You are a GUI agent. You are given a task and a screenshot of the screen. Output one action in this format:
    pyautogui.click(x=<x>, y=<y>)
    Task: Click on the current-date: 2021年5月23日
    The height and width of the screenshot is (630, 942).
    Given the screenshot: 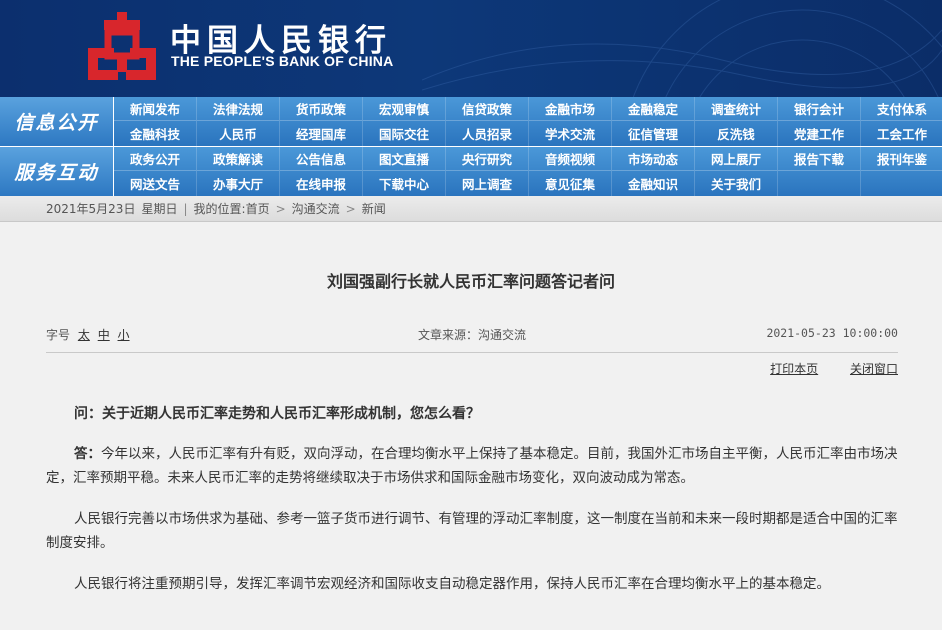 What is the action you would take?
    pyautogui.click(x=91, y=209)
    